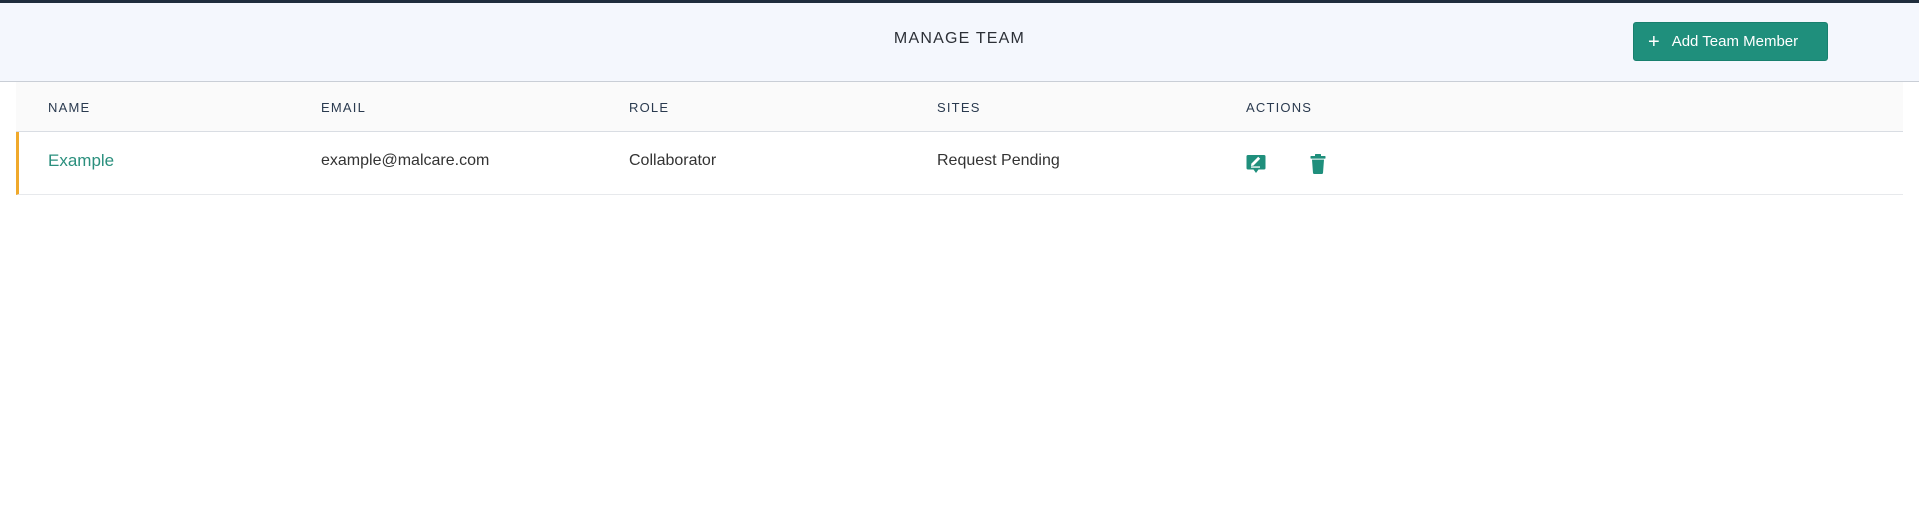  What do you see at coordinates (1318, 164) in the screenshot?
I see `trash-icon` at bounding box center [1318, 164].